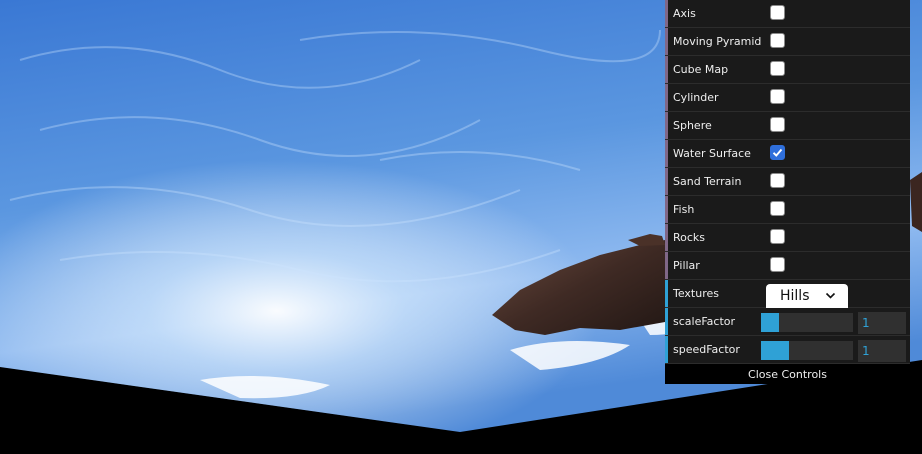 Image resolution: width=922 pixels, height=454 pixels. Describe the element at coordinates (787, 182) in the screenshot. I see `toggle-row-sand-terrain: Sand Terrain` at that location.